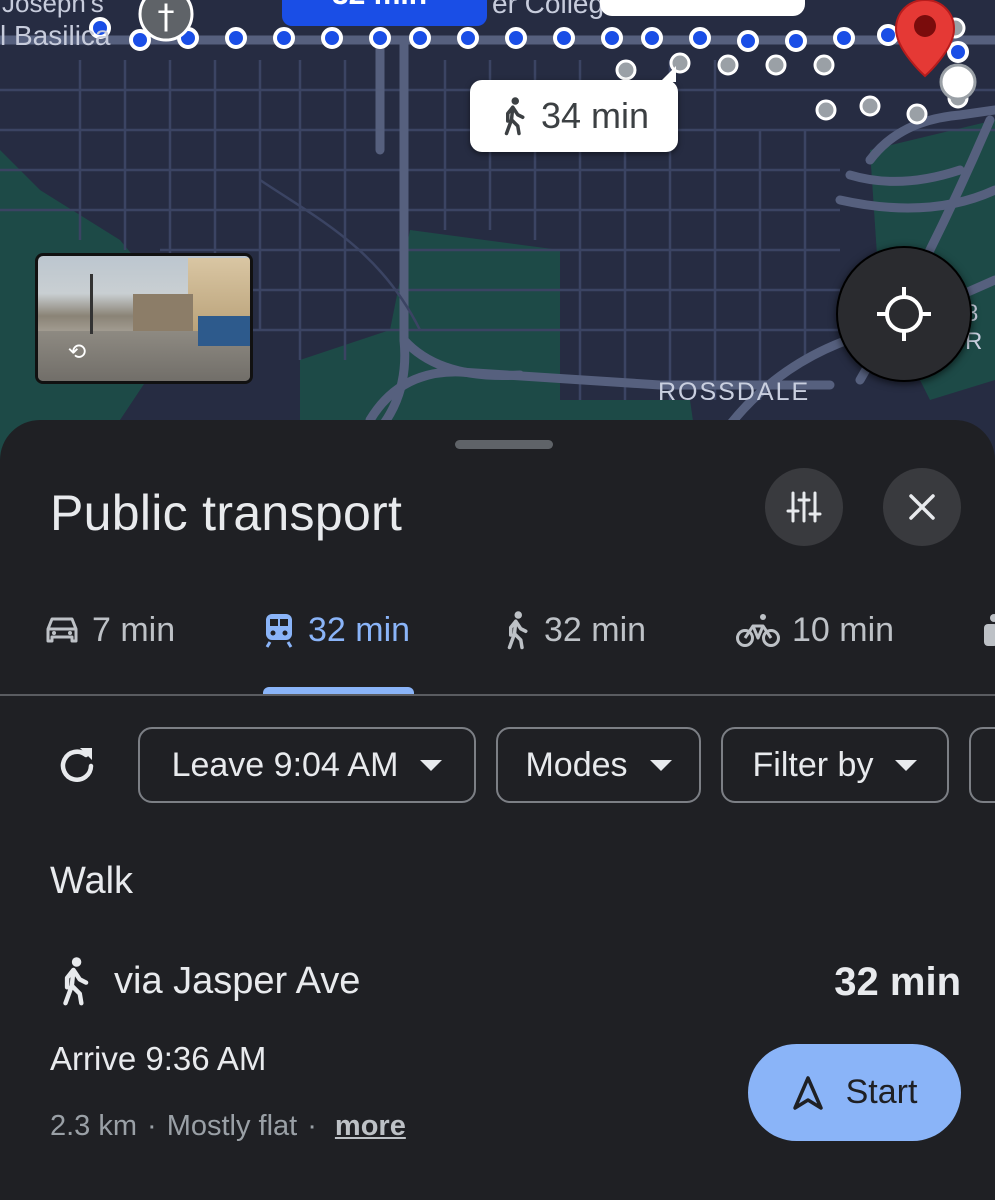 The width and height of the screenshot is (995, 1200). I want to click on map-label-basilica-top: Joseph's, so click(53, 9).